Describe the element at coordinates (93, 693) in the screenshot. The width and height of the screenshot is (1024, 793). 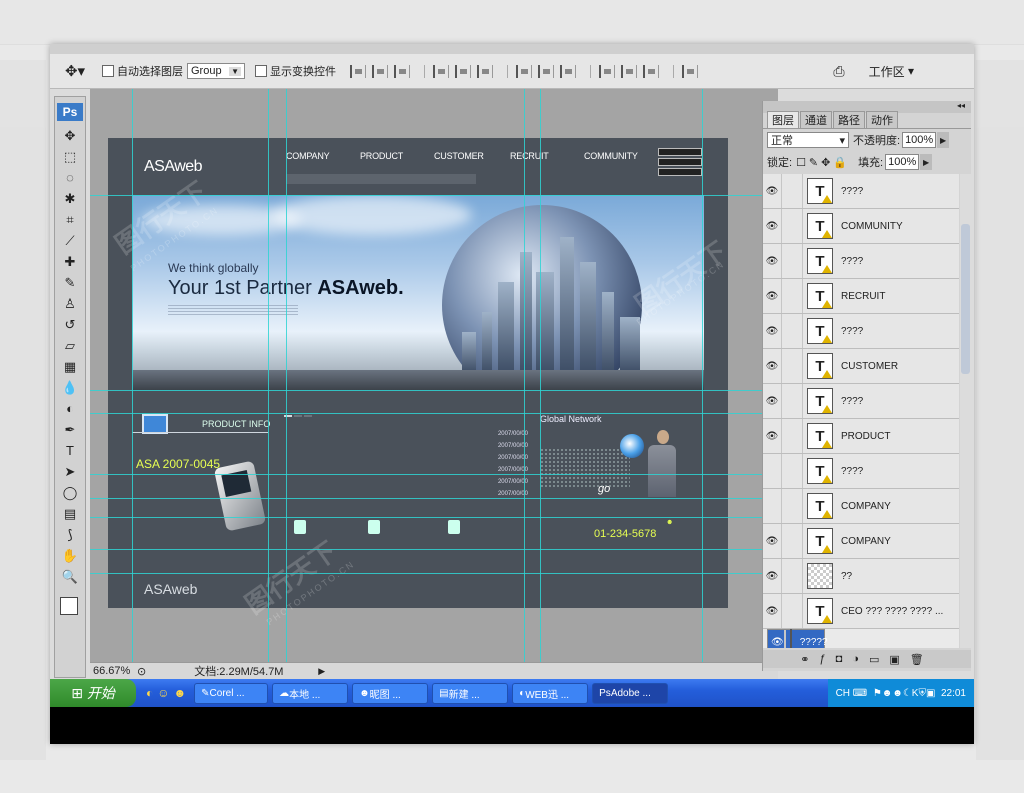
I see `start-button: ⊞ 开始` at that location.